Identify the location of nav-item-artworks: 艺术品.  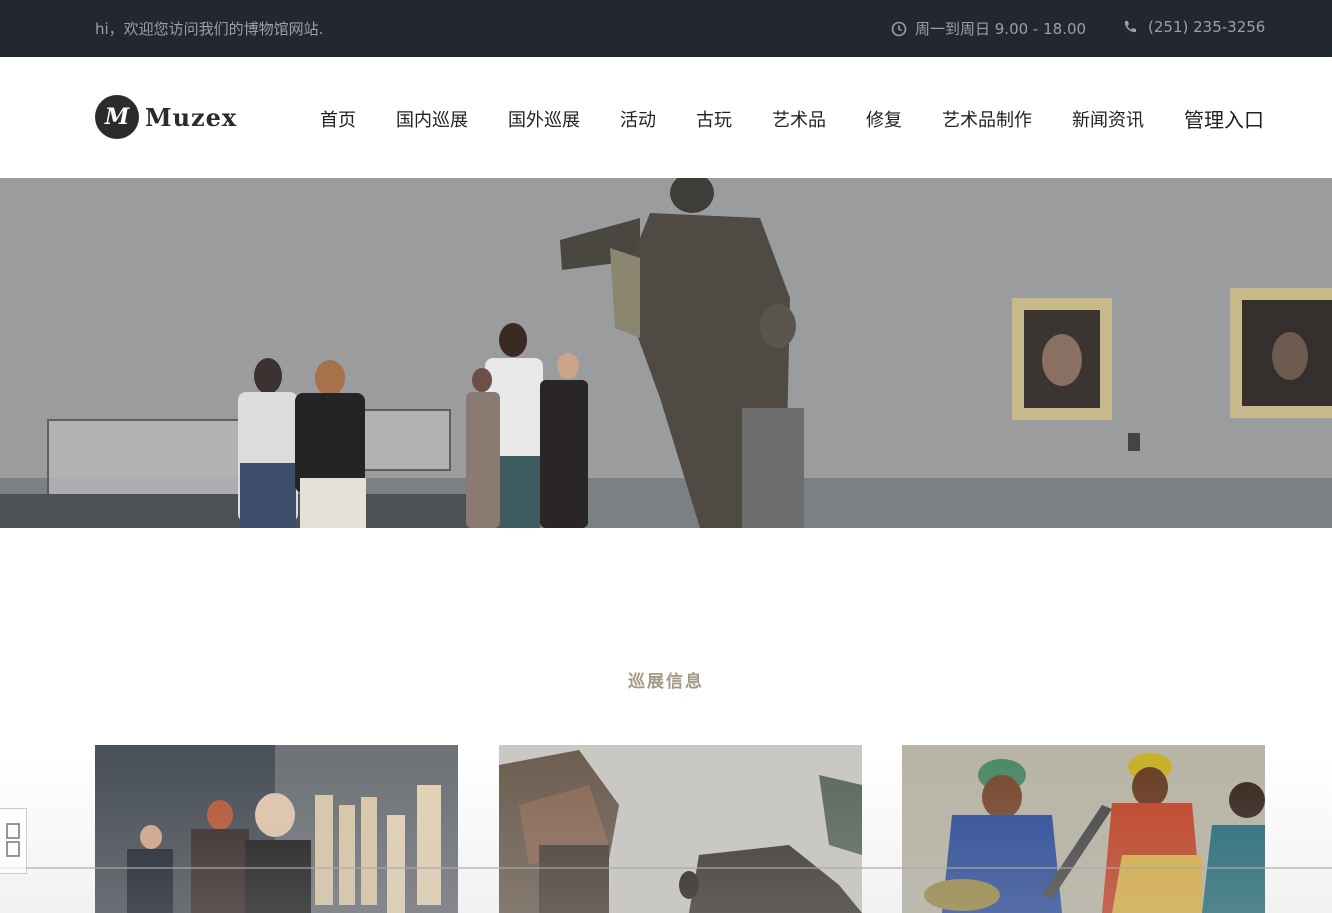
(799, 119).